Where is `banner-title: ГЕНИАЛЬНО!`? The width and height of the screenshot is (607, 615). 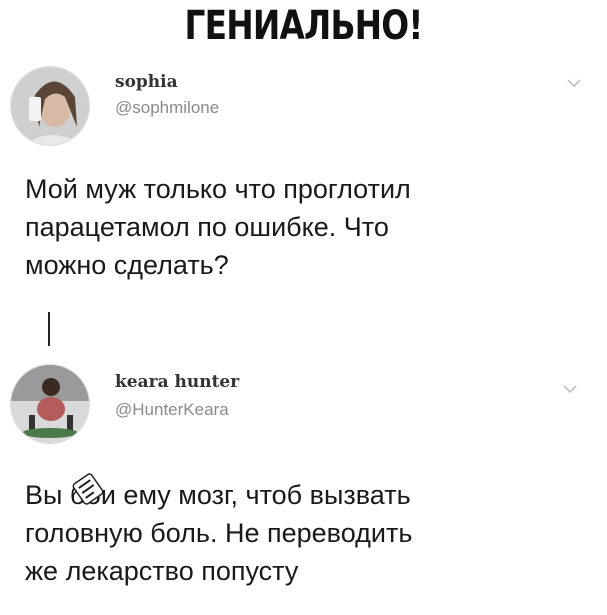 banner-title: ГЕНИАЛЬНО! is located at coordinates (304, 26).